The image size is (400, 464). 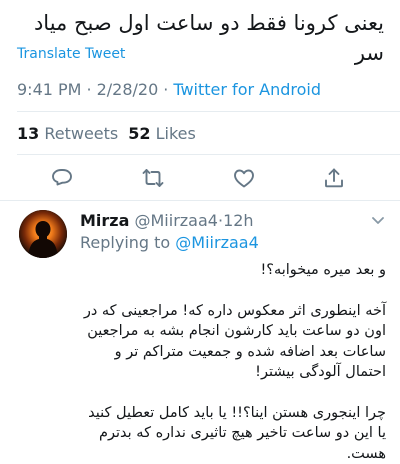 I want to click on reply-age: 12h, so click(x=238, y=220).